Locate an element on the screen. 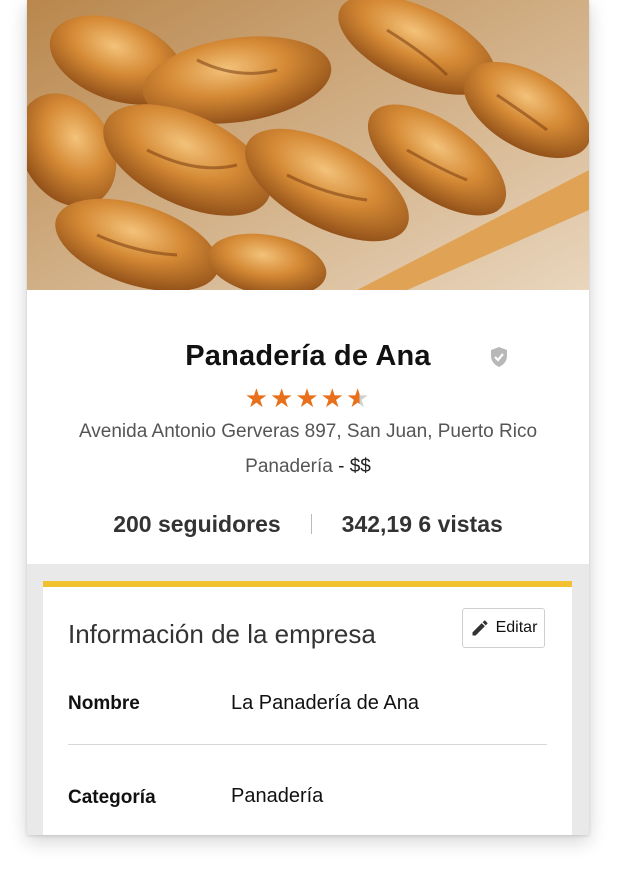 The height and width of the screenshot is (877, 618). section-title: Información de la empresa is located at coordinates (222, 634).